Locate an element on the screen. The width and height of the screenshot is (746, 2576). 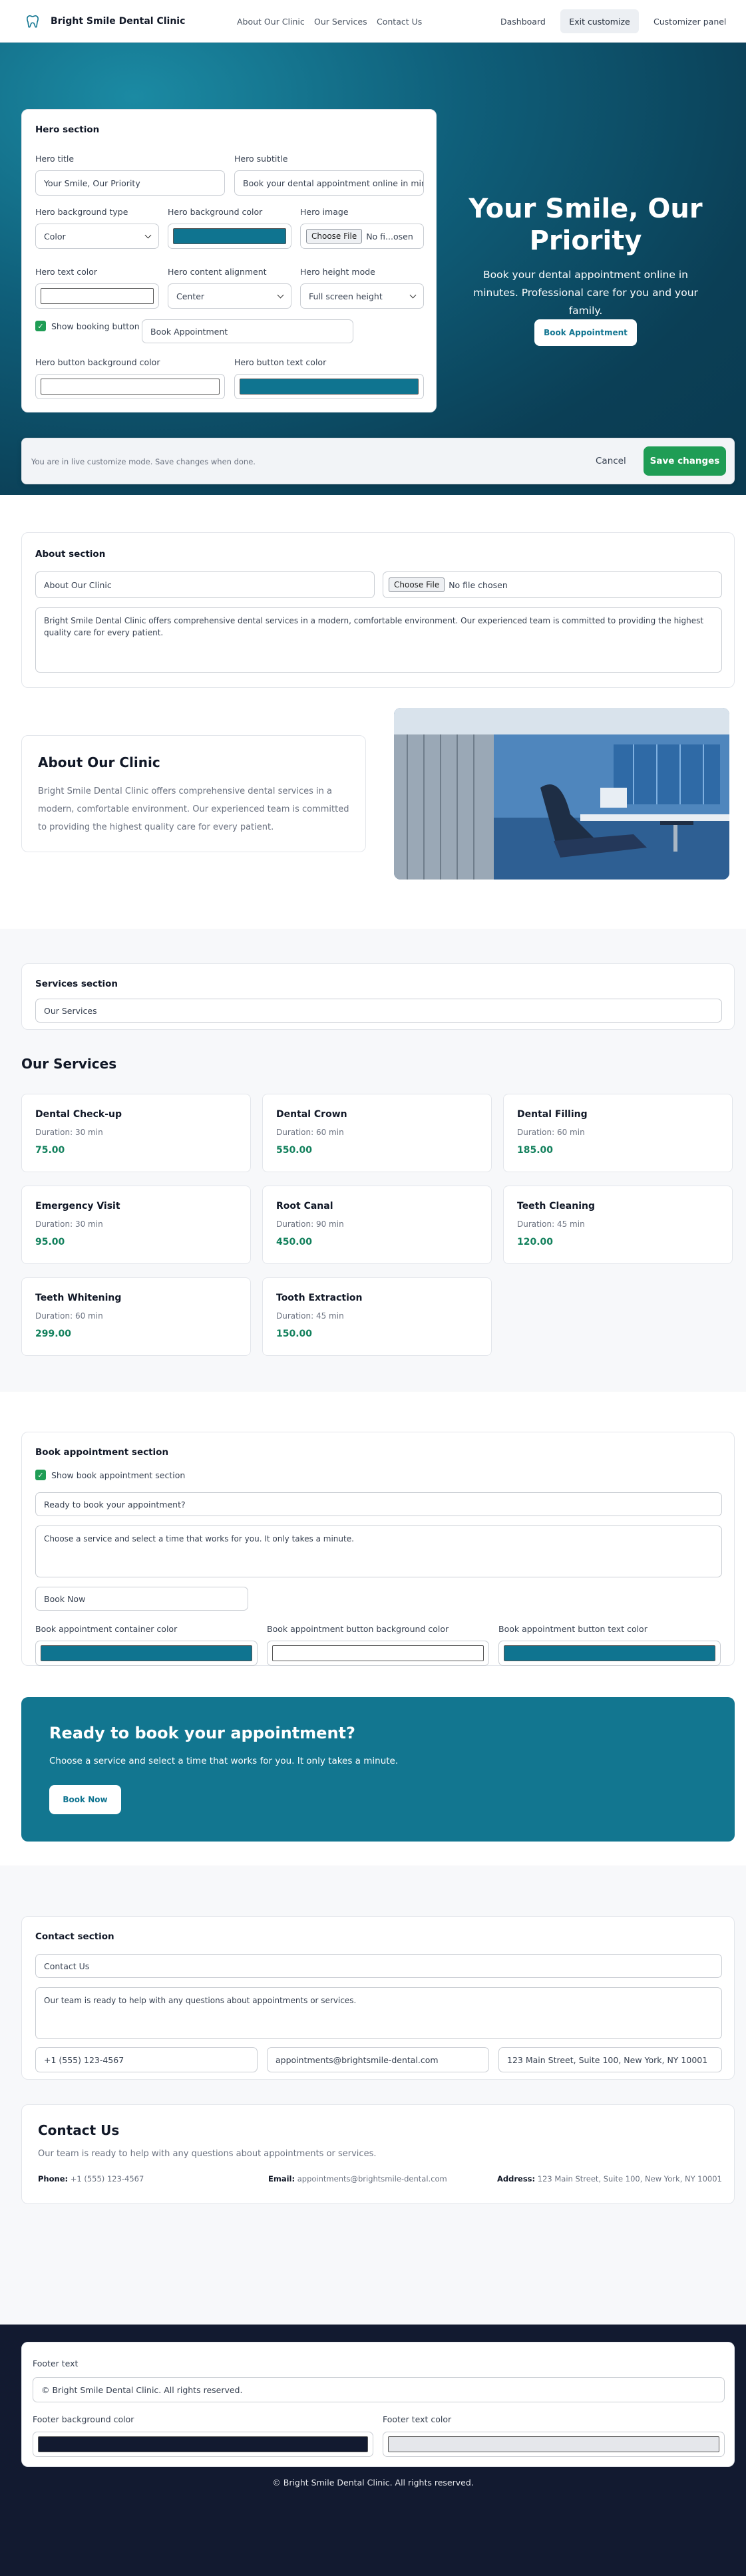
hero-alignment-select: Center is located at coordinates (229, 296).